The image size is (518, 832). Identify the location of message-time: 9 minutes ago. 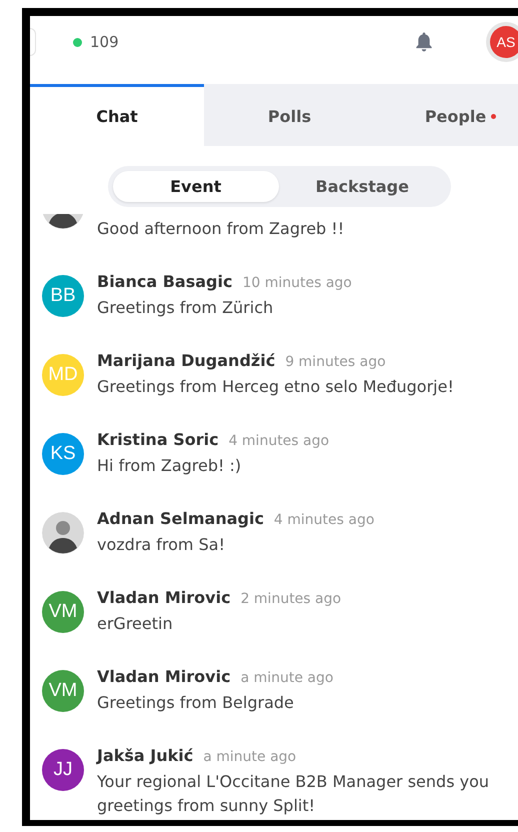
(335, 362).